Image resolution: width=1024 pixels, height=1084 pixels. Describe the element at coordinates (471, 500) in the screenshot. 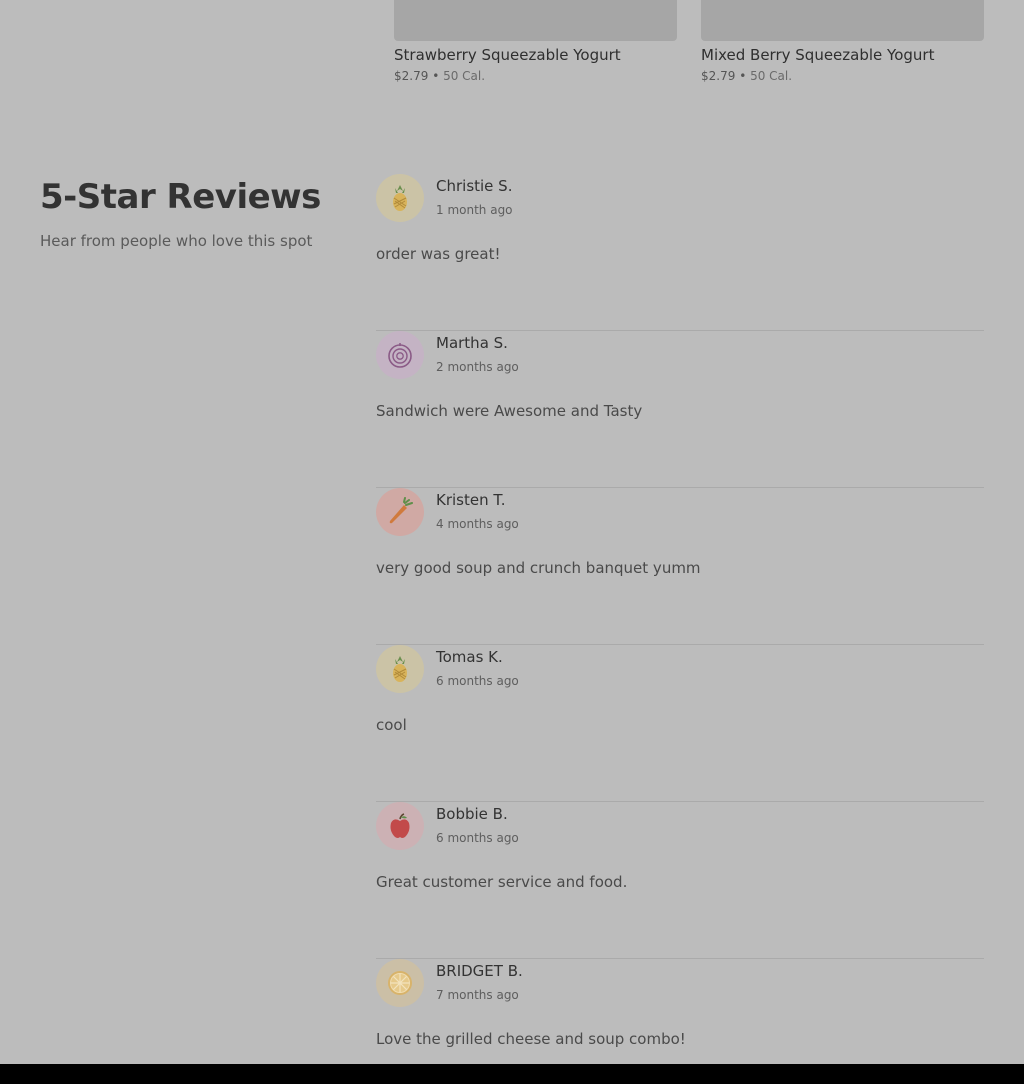

I see `reviewer-name: Kristen T.` at that location.